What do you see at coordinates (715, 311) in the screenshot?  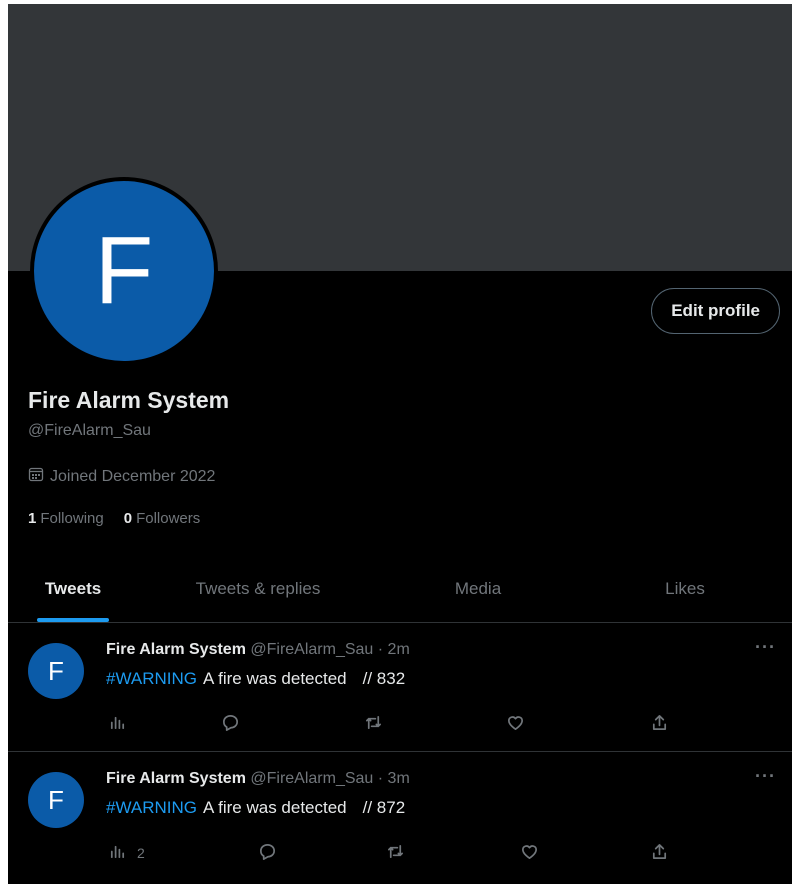 I see `edit-profile-button: Edit profile` at bounding box center [715, 311].